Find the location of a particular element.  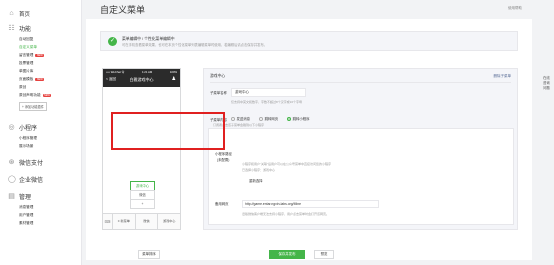

sort-menu-button: 菜单排序 is located at coordinates (149, 254).